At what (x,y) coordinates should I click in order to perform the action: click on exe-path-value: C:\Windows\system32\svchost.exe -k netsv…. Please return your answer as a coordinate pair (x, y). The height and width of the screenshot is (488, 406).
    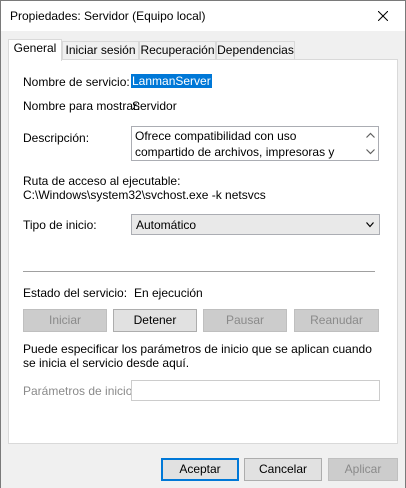
    Looking at the image, I should click on (144, 195).